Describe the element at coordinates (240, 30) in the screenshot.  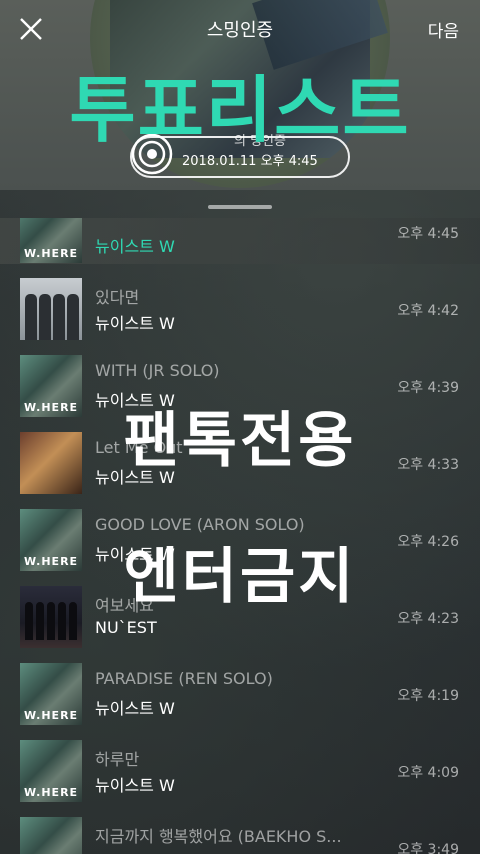
I see `page-title: 스밍인증` at that location.